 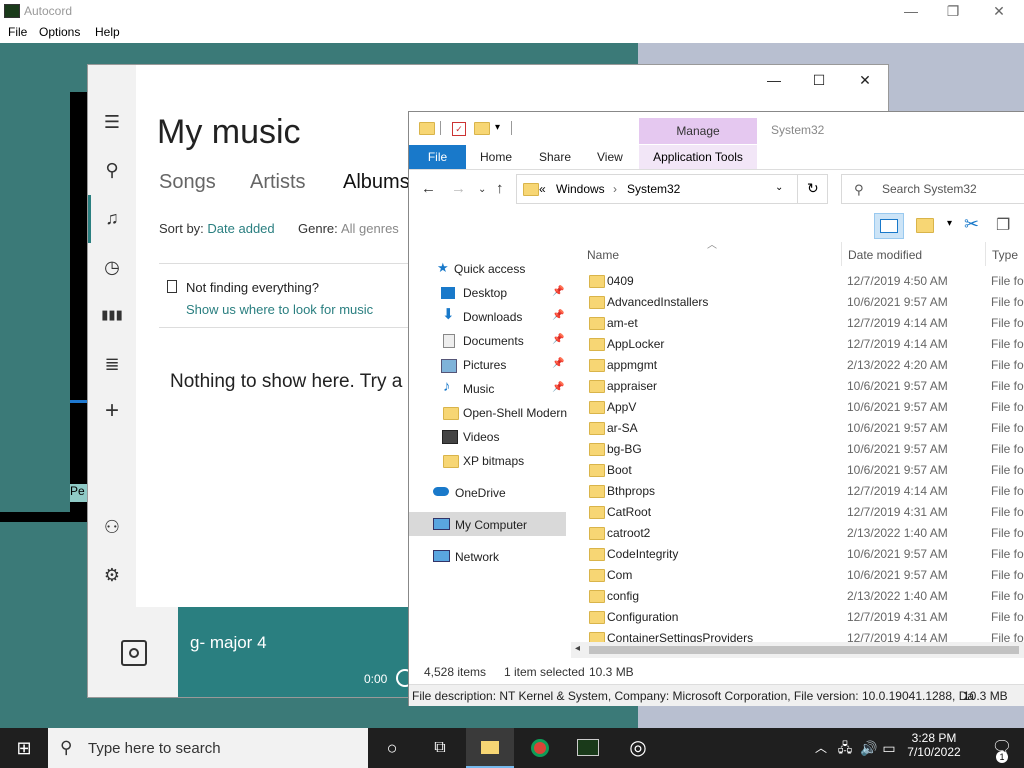 I want to click on file-row: bg-BG 10/6/2021 9:57 AM File fo, so click(x=801, y=448).